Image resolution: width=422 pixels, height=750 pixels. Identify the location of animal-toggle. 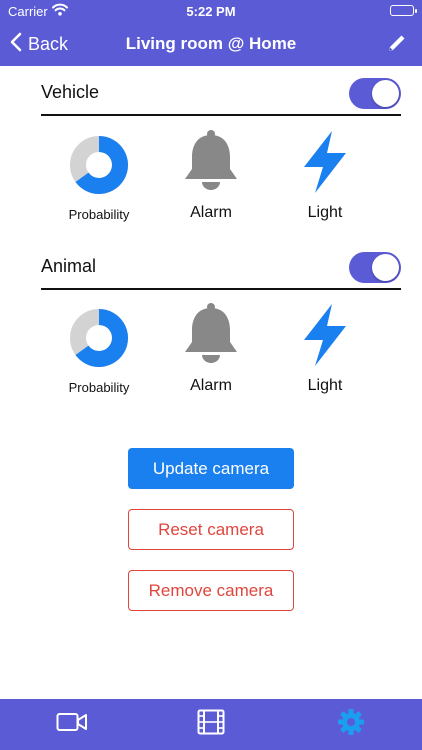
(375, 267).